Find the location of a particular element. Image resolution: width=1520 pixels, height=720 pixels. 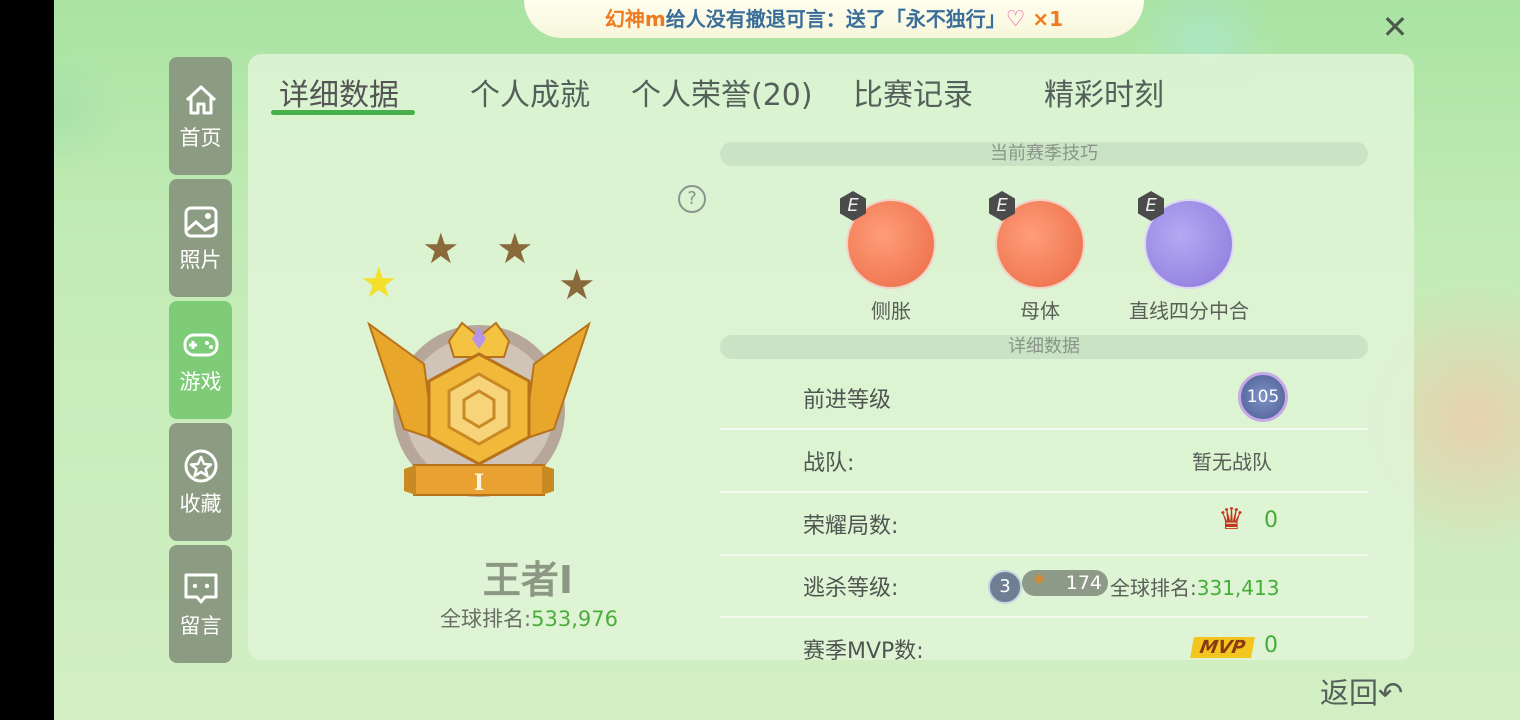

medal-tier-numeral: I is located at coordinates (479, 483).